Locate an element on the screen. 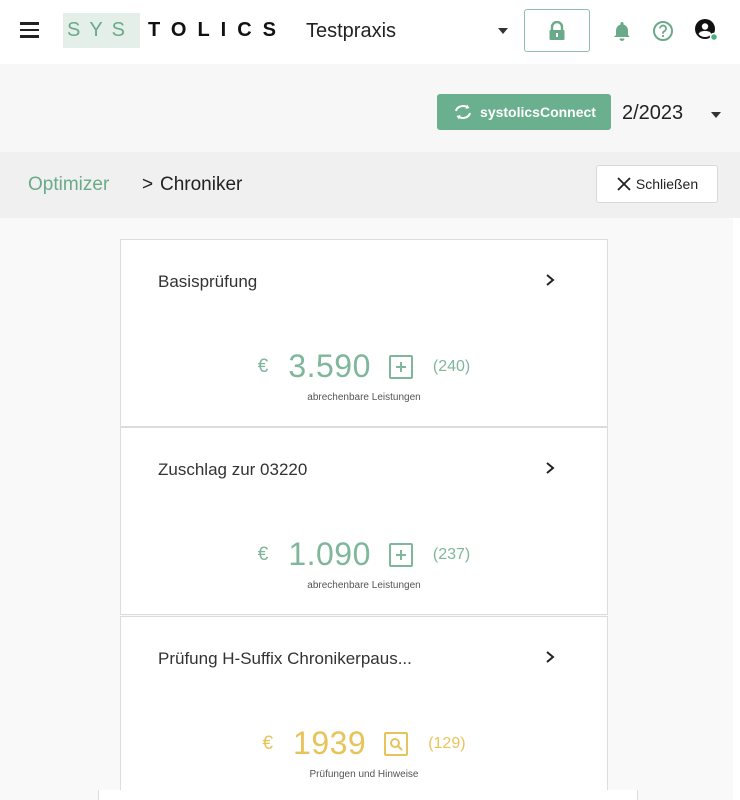 Image resolution: width=740 pixels, height=800 pixels. scroll-edge is located at coordinates (736, 509).